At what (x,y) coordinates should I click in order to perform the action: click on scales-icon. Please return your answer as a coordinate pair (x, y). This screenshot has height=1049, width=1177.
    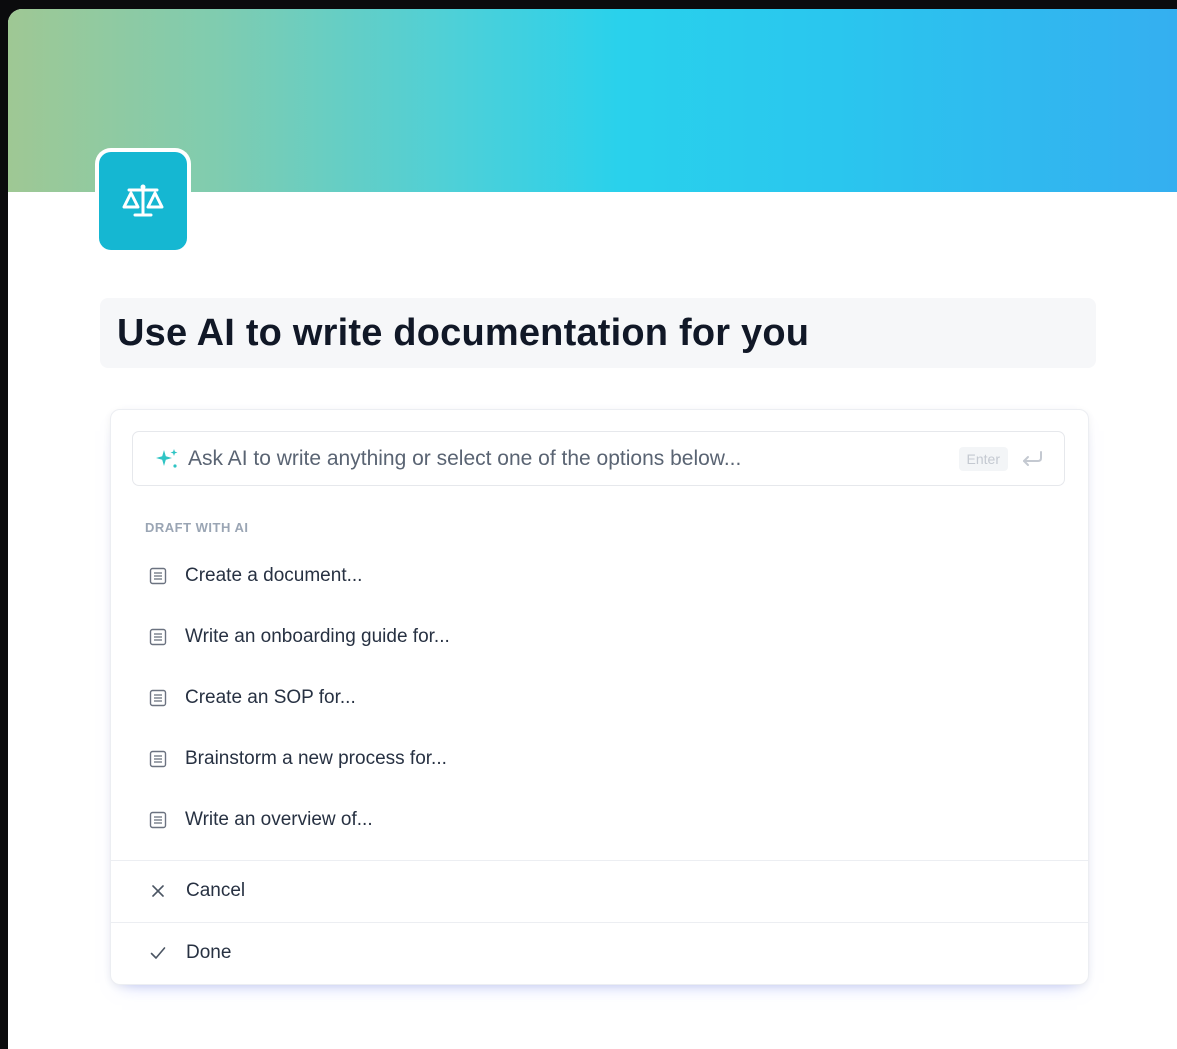
    Looking at the image, I should click on (143, 201).